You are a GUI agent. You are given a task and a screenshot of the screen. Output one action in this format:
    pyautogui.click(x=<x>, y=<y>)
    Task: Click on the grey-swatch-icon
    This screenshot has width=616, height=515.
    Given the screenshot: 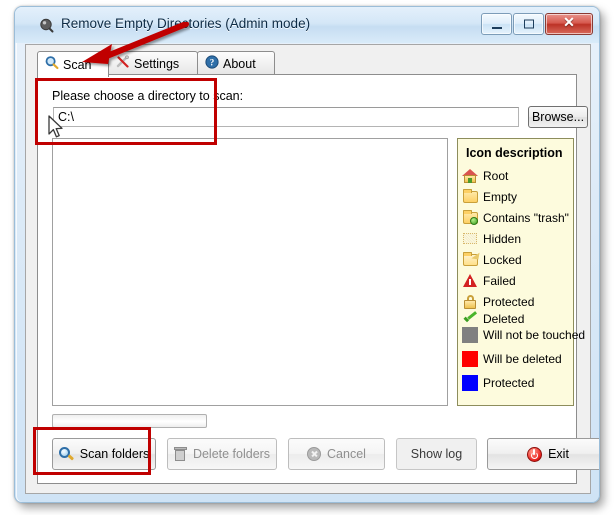 What is the action you would take?
    pyautogui.click(x=470, y=335)
    